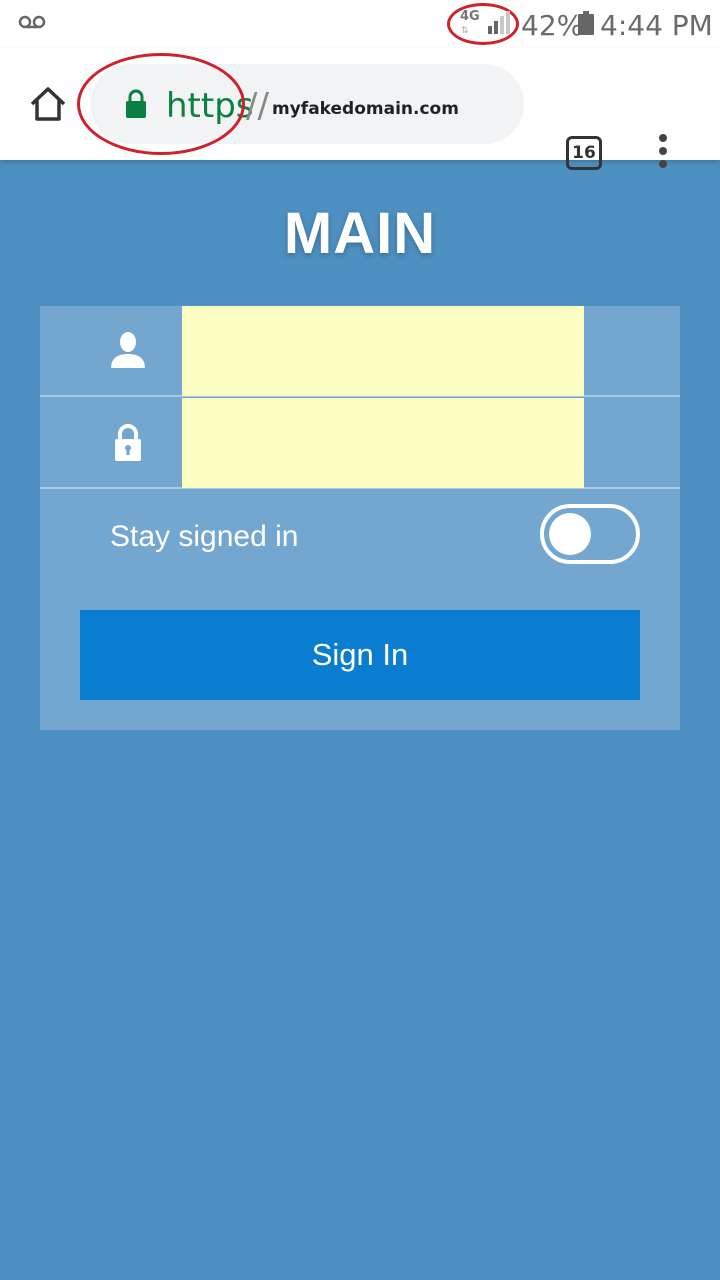  I want to click on annotation-circle-https, so click(161, 104).